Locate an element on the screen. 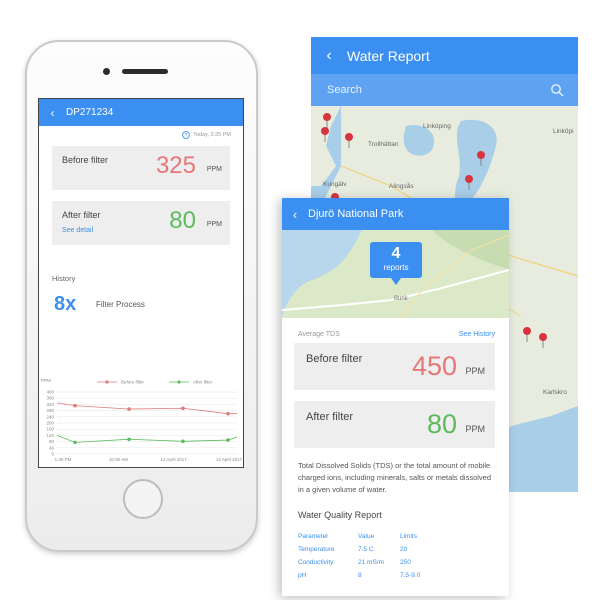  map-place-label: Kungälv is located at coordinates (335, 184).